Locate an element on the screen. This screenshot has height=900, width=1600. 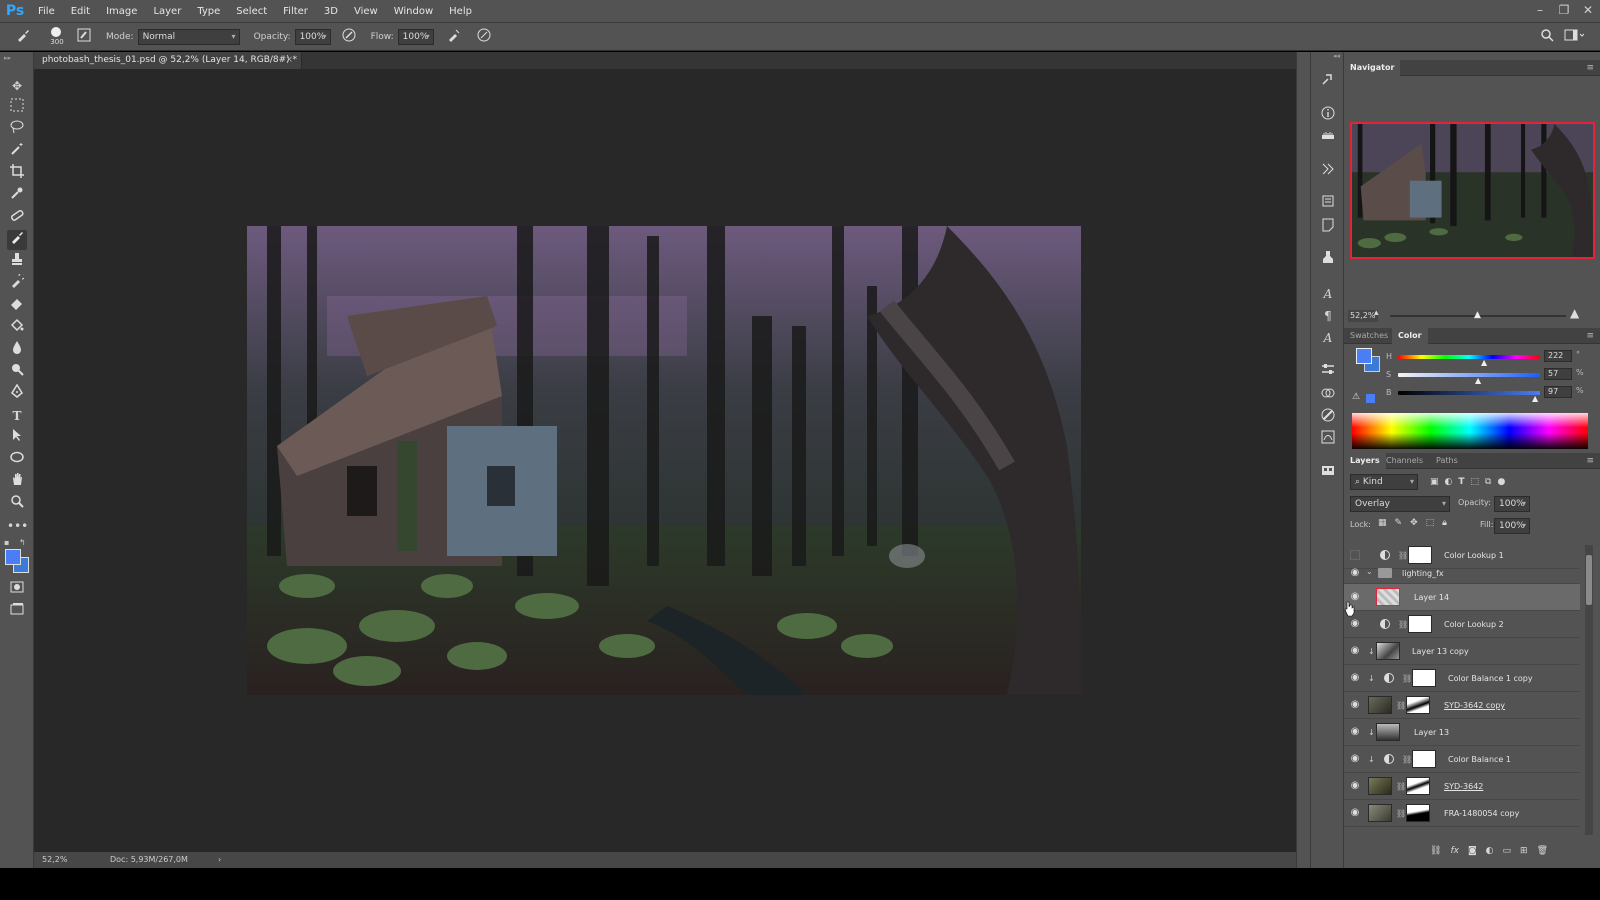
lock-transparency-icon: ▦ is located at coordinates (1382, 523).